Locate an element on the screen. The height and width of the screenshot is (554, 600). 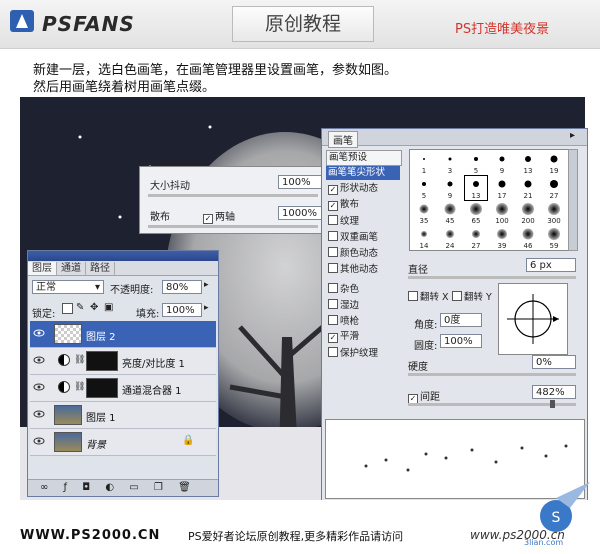
option-protect-texture: 保护纹理 is located at coordinates (362, 353).